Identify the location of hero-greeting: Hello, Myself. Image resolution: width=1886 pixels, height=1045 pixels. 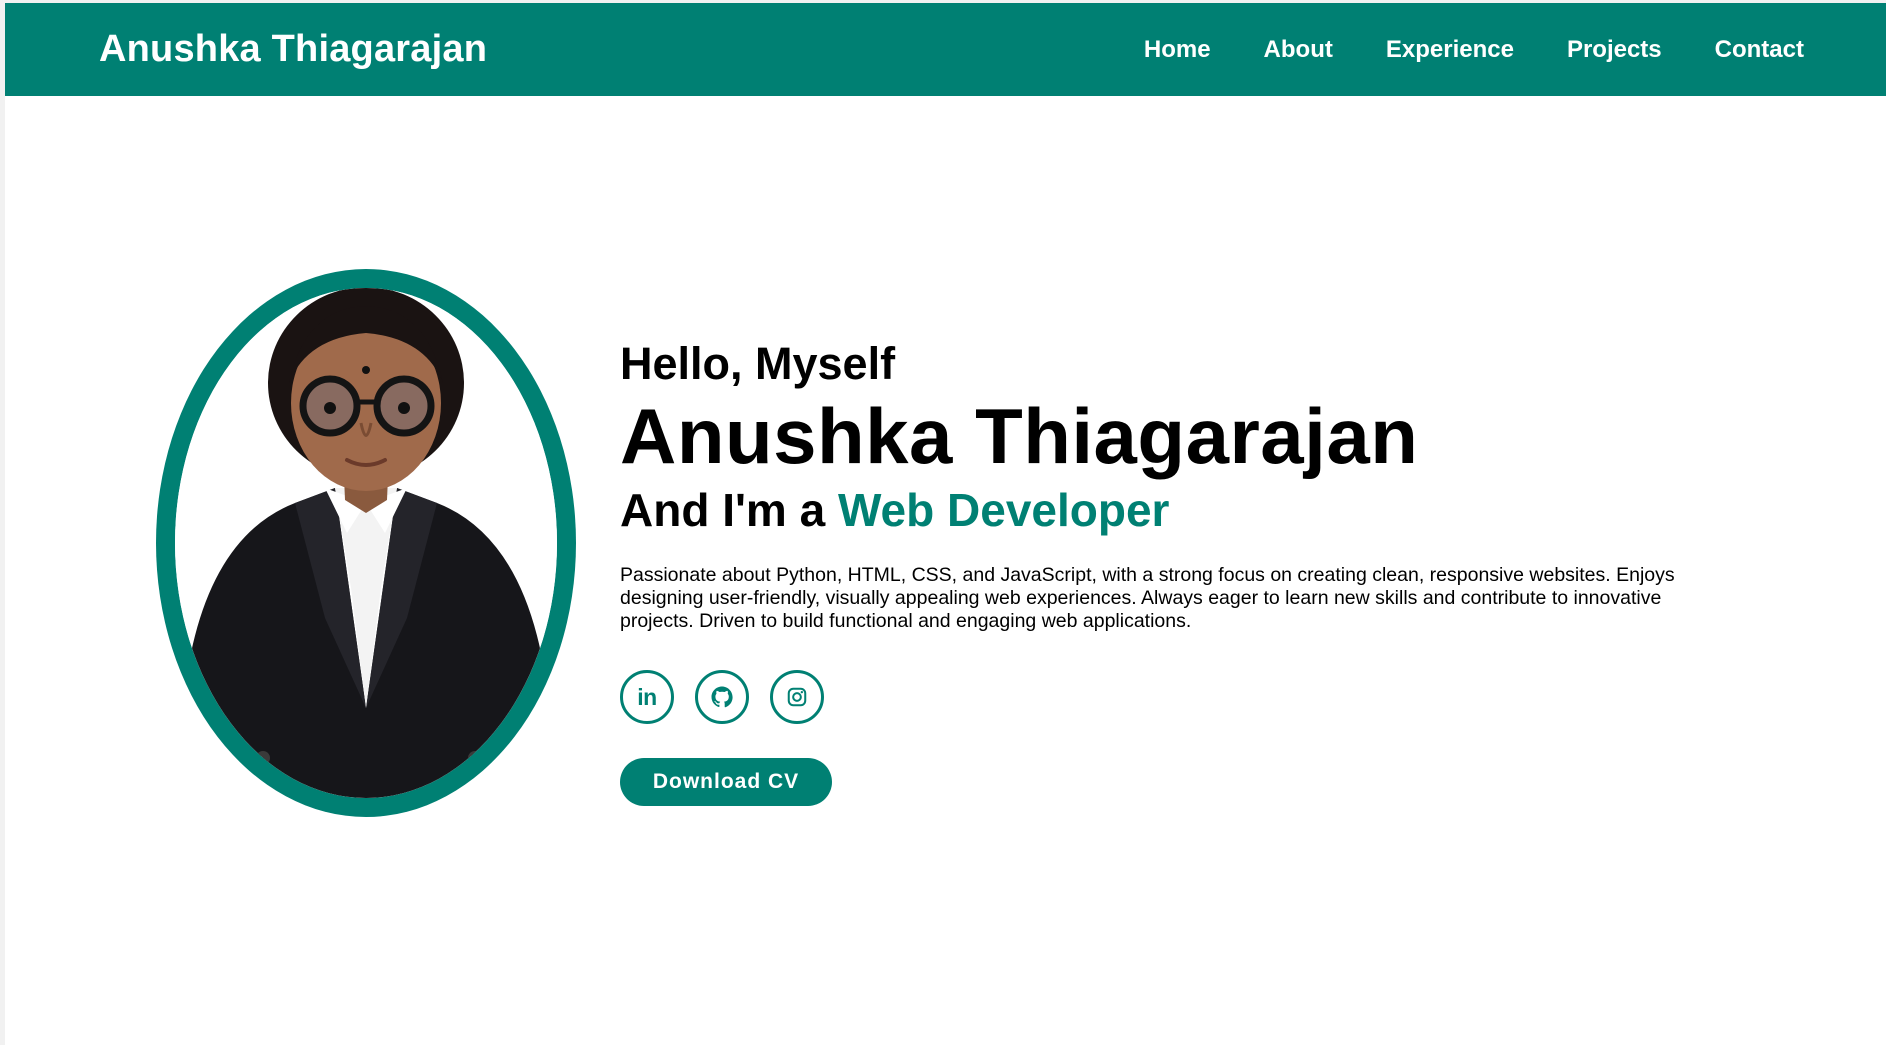
(758, 363).